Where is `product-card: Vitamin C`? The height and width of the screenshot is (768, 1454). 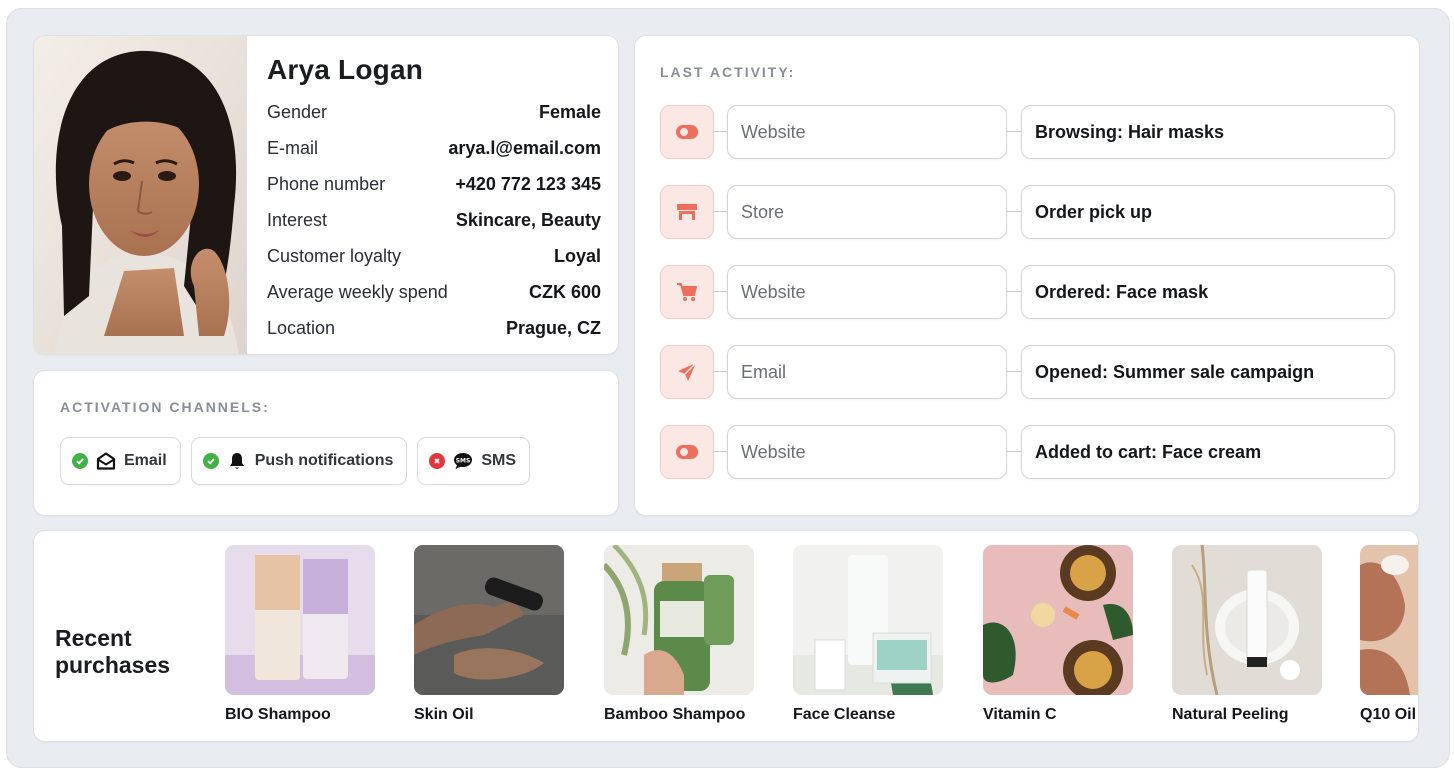
product-card: Vitamin C is located at coordinates (1058, 634).